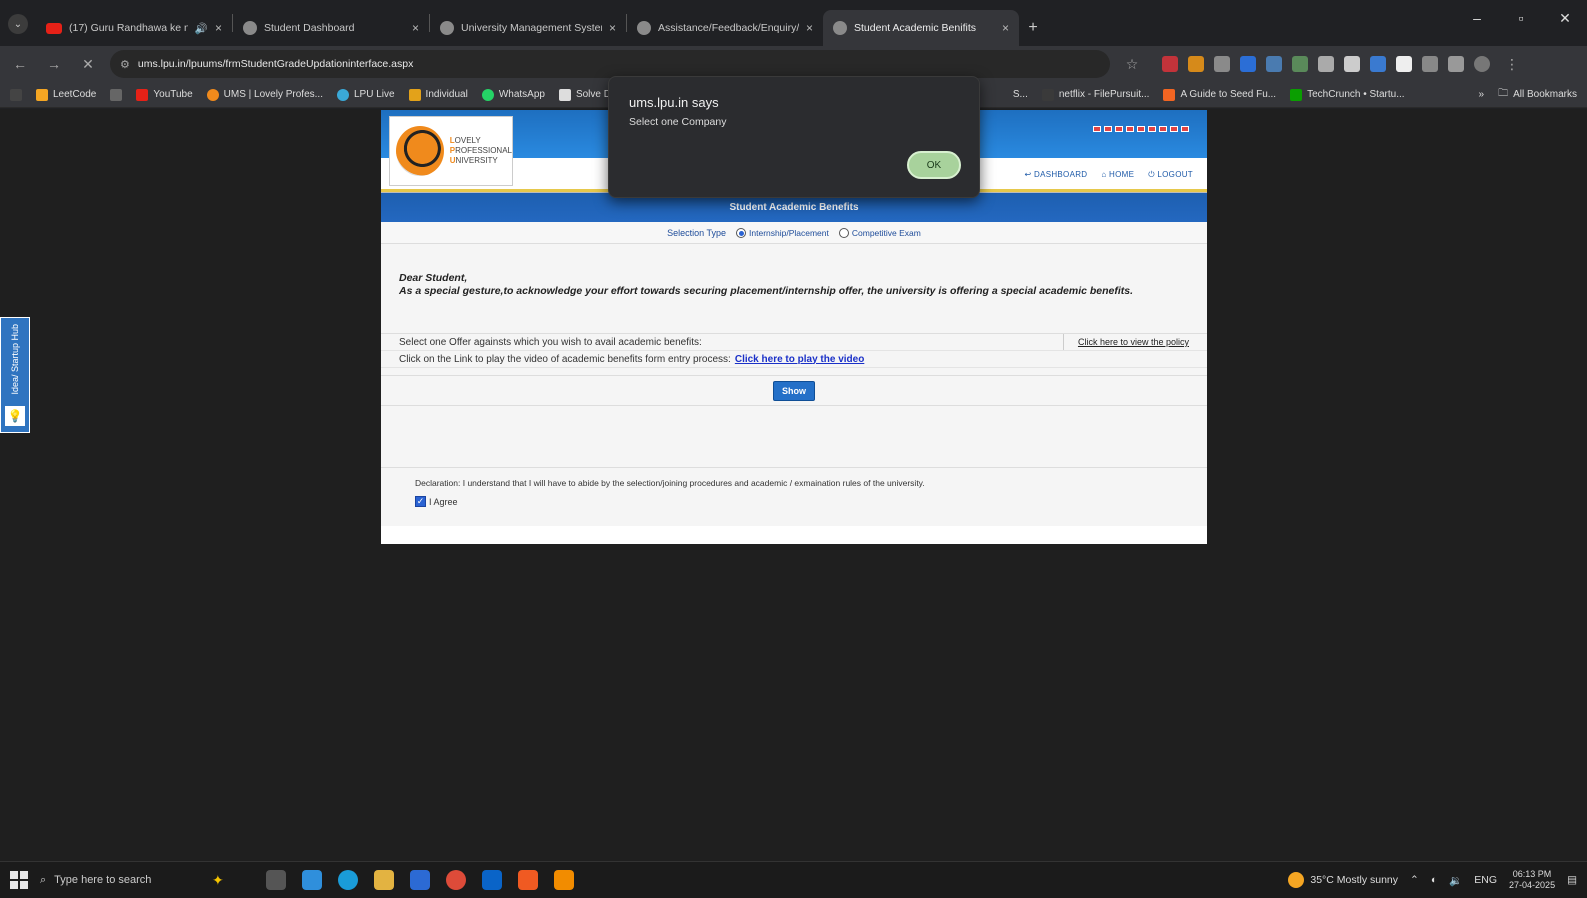 The width and height of the screenshot is (1587, 898). I want to click on tab-search-icon: ⌄, so click(18, 24).